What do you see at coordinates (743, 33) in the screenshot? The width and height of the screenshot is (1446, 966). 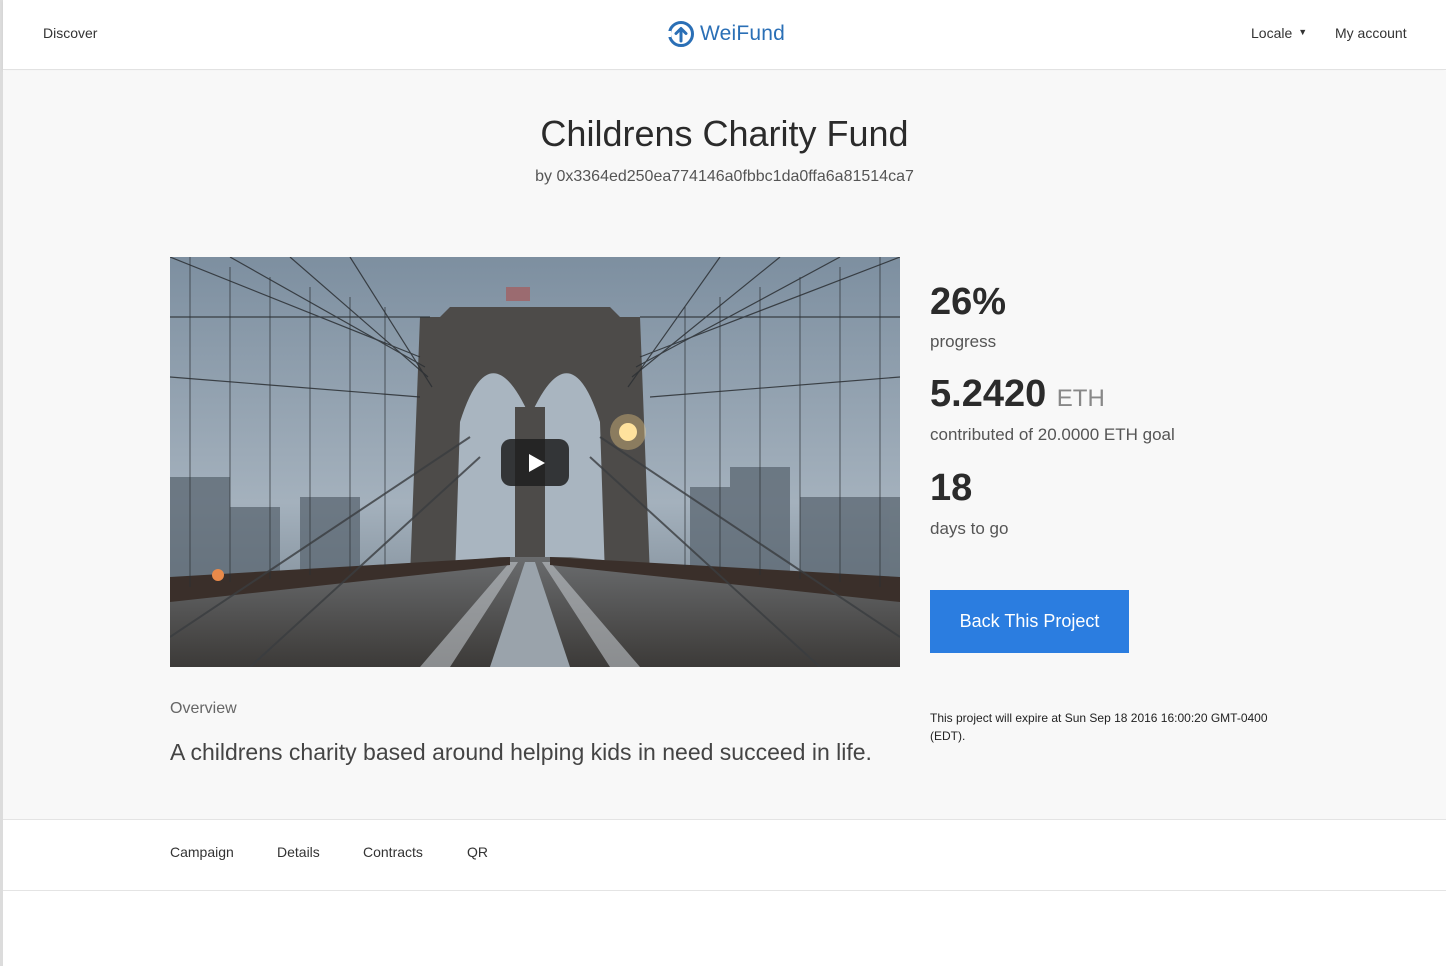 I see `logo-text: WeiFund` at bounding box center [743, 33].